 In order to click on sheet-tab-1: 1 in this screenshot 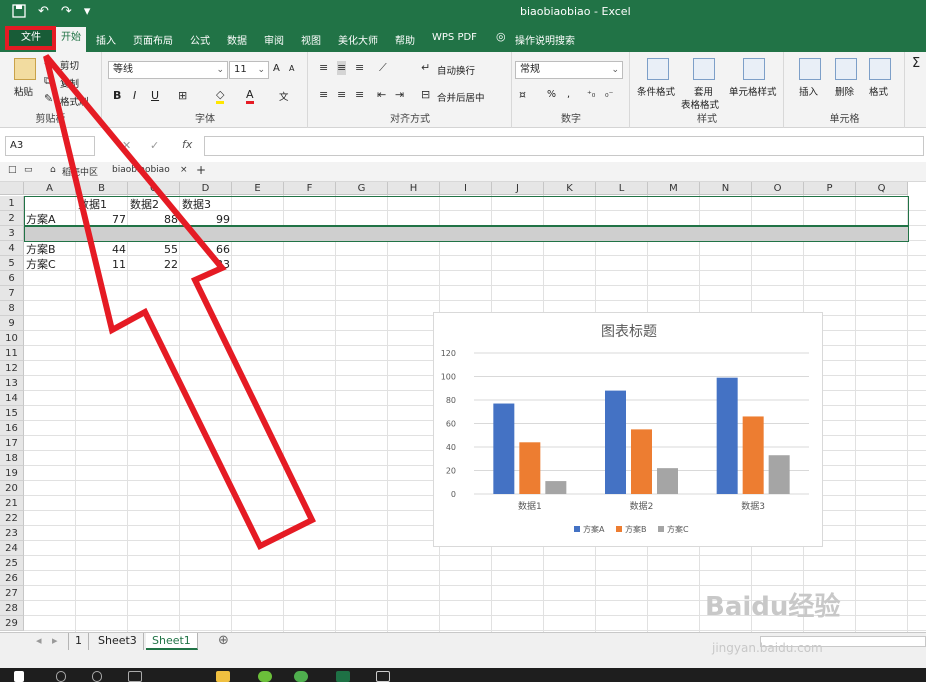, I will do `click(78, 641)`.